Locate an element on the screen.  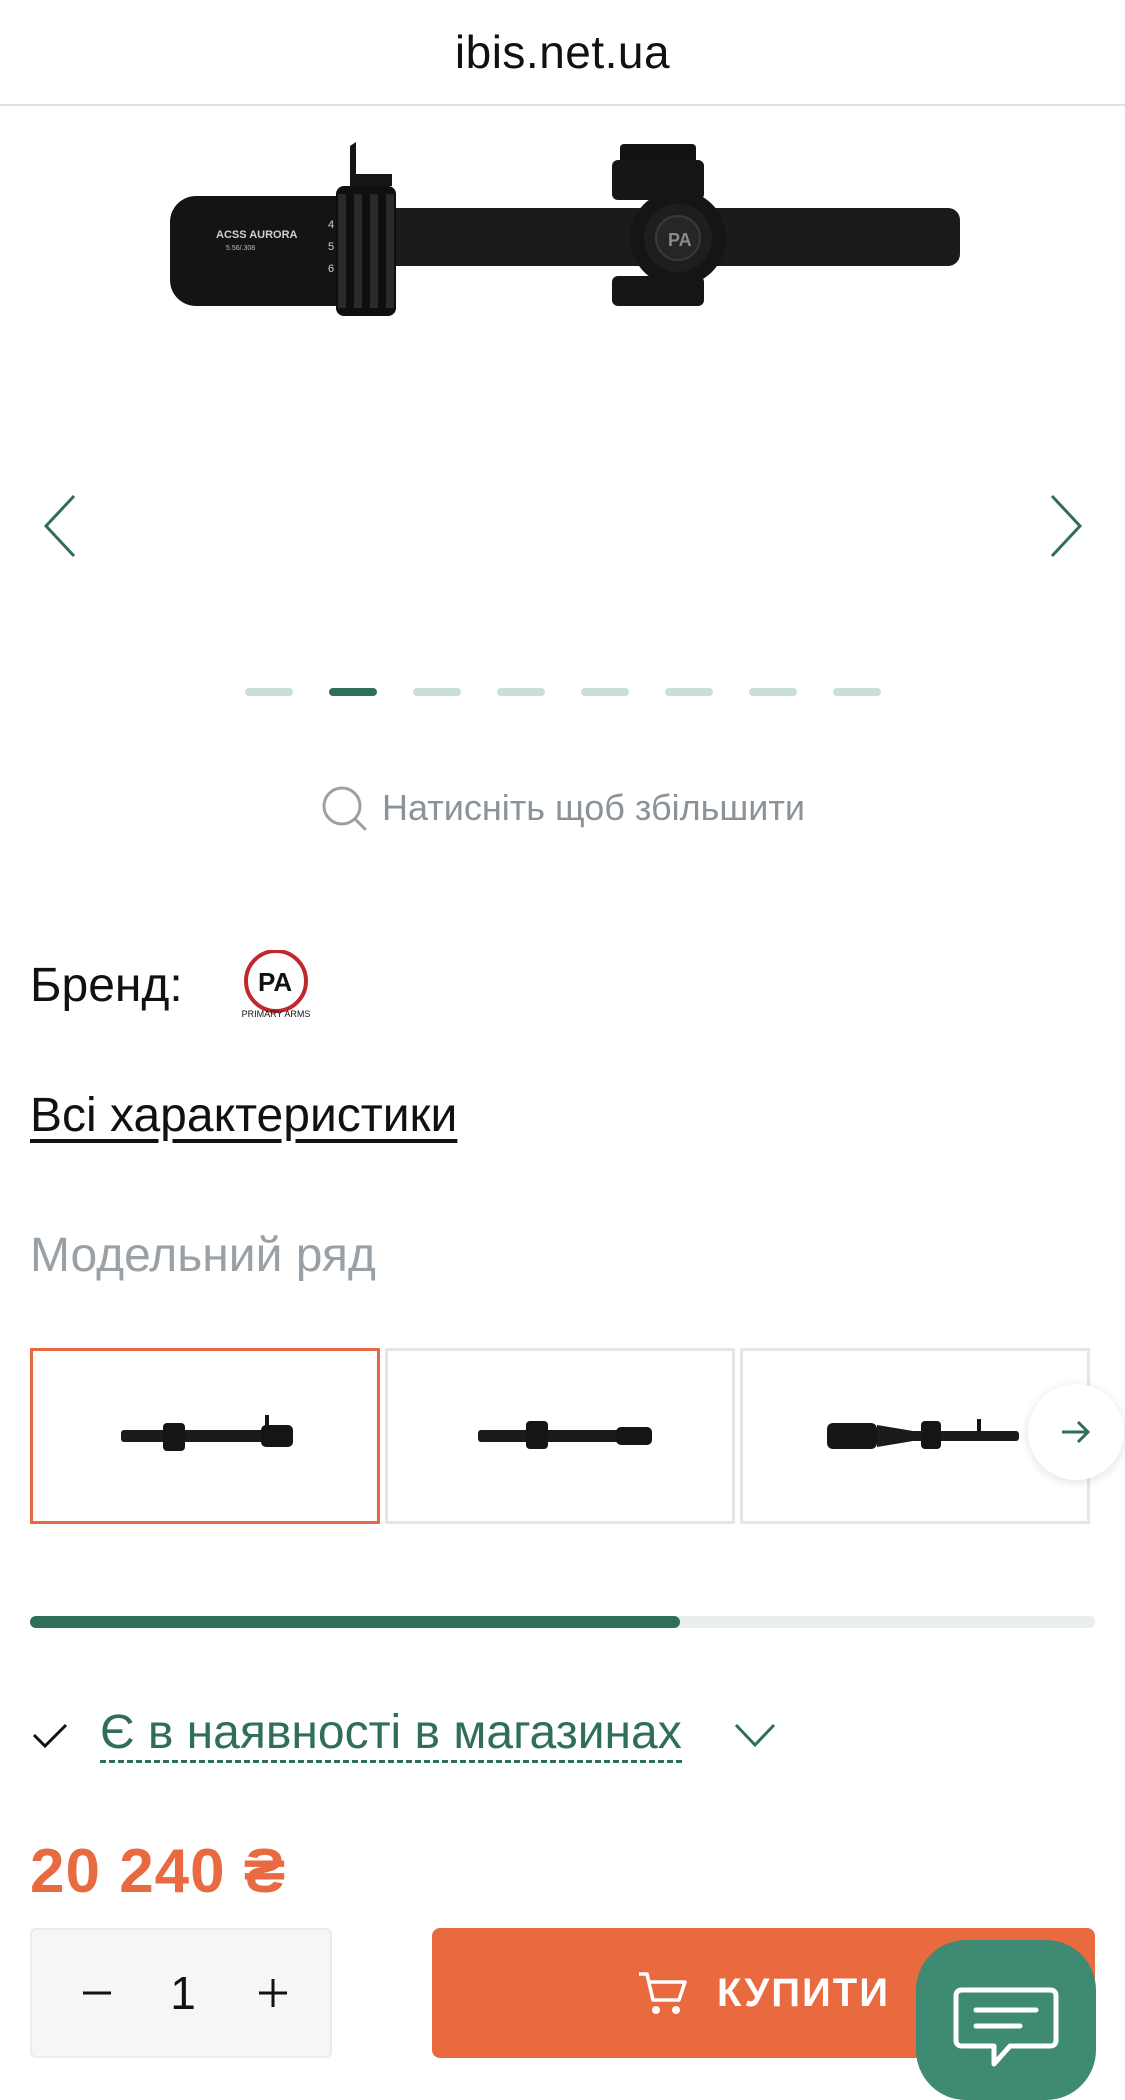
chevron-down-icon is located at coordinates (755, 1735).